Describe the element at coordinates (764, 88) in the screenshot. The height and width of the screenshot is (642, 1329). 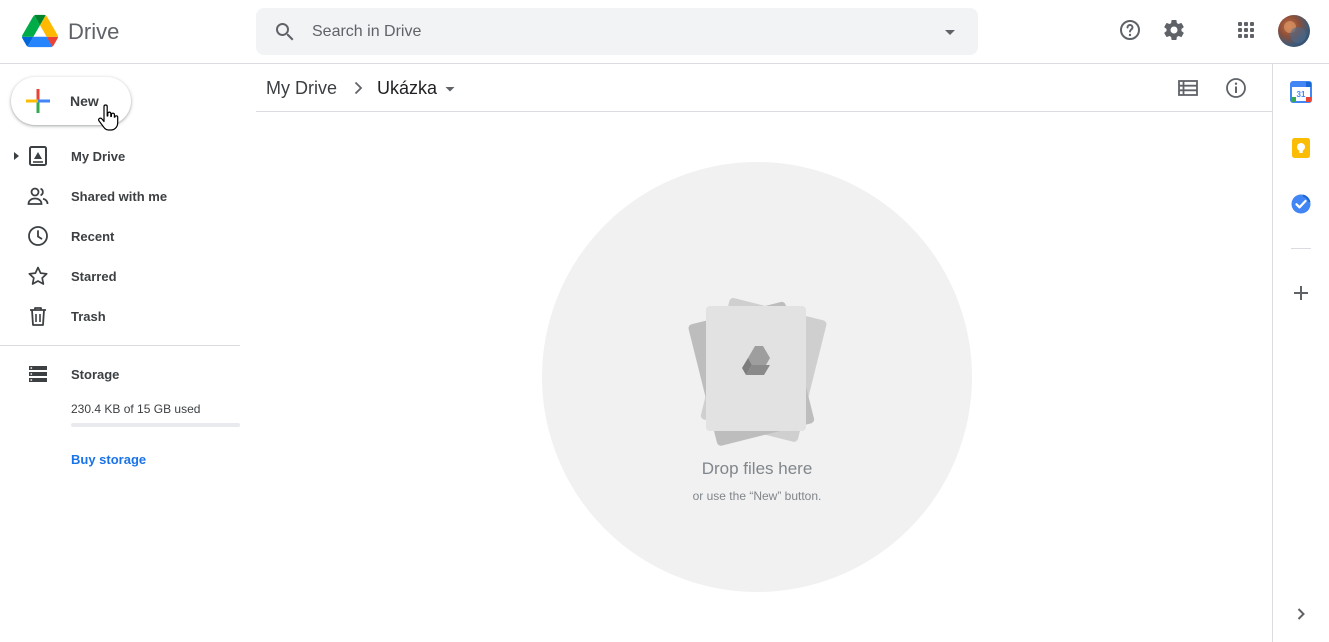
I see `breadcrumb: My Drive Ukázka` at that location.